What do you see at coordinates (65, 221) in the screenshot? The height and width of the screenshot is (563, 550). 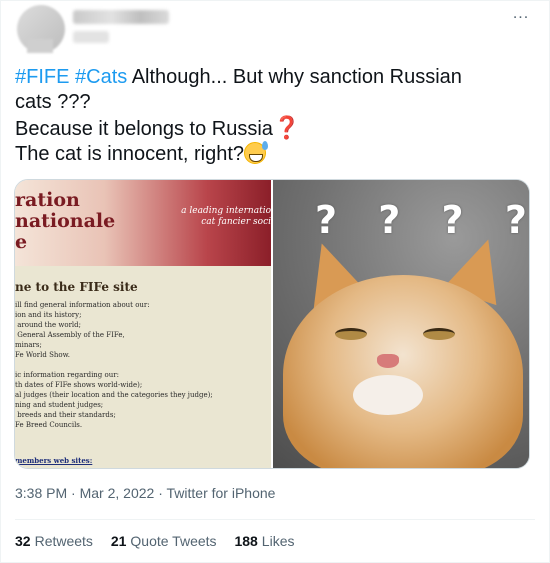 I see `fife-title: ration nationale e` at bounding box center [65, 221].